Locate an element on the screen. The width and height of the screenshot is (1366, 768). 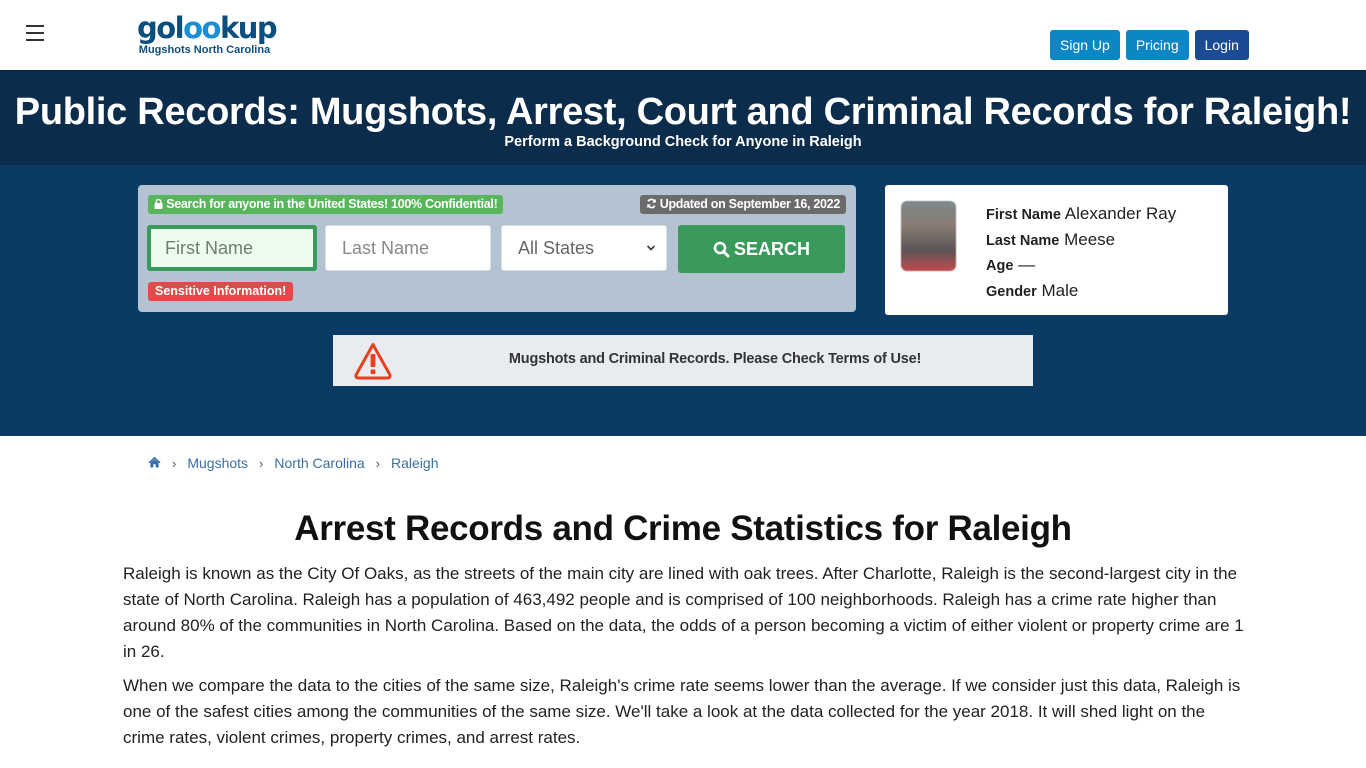
logo-subtitle: Mugshots North Carolina is located at coordinates (204, 50).